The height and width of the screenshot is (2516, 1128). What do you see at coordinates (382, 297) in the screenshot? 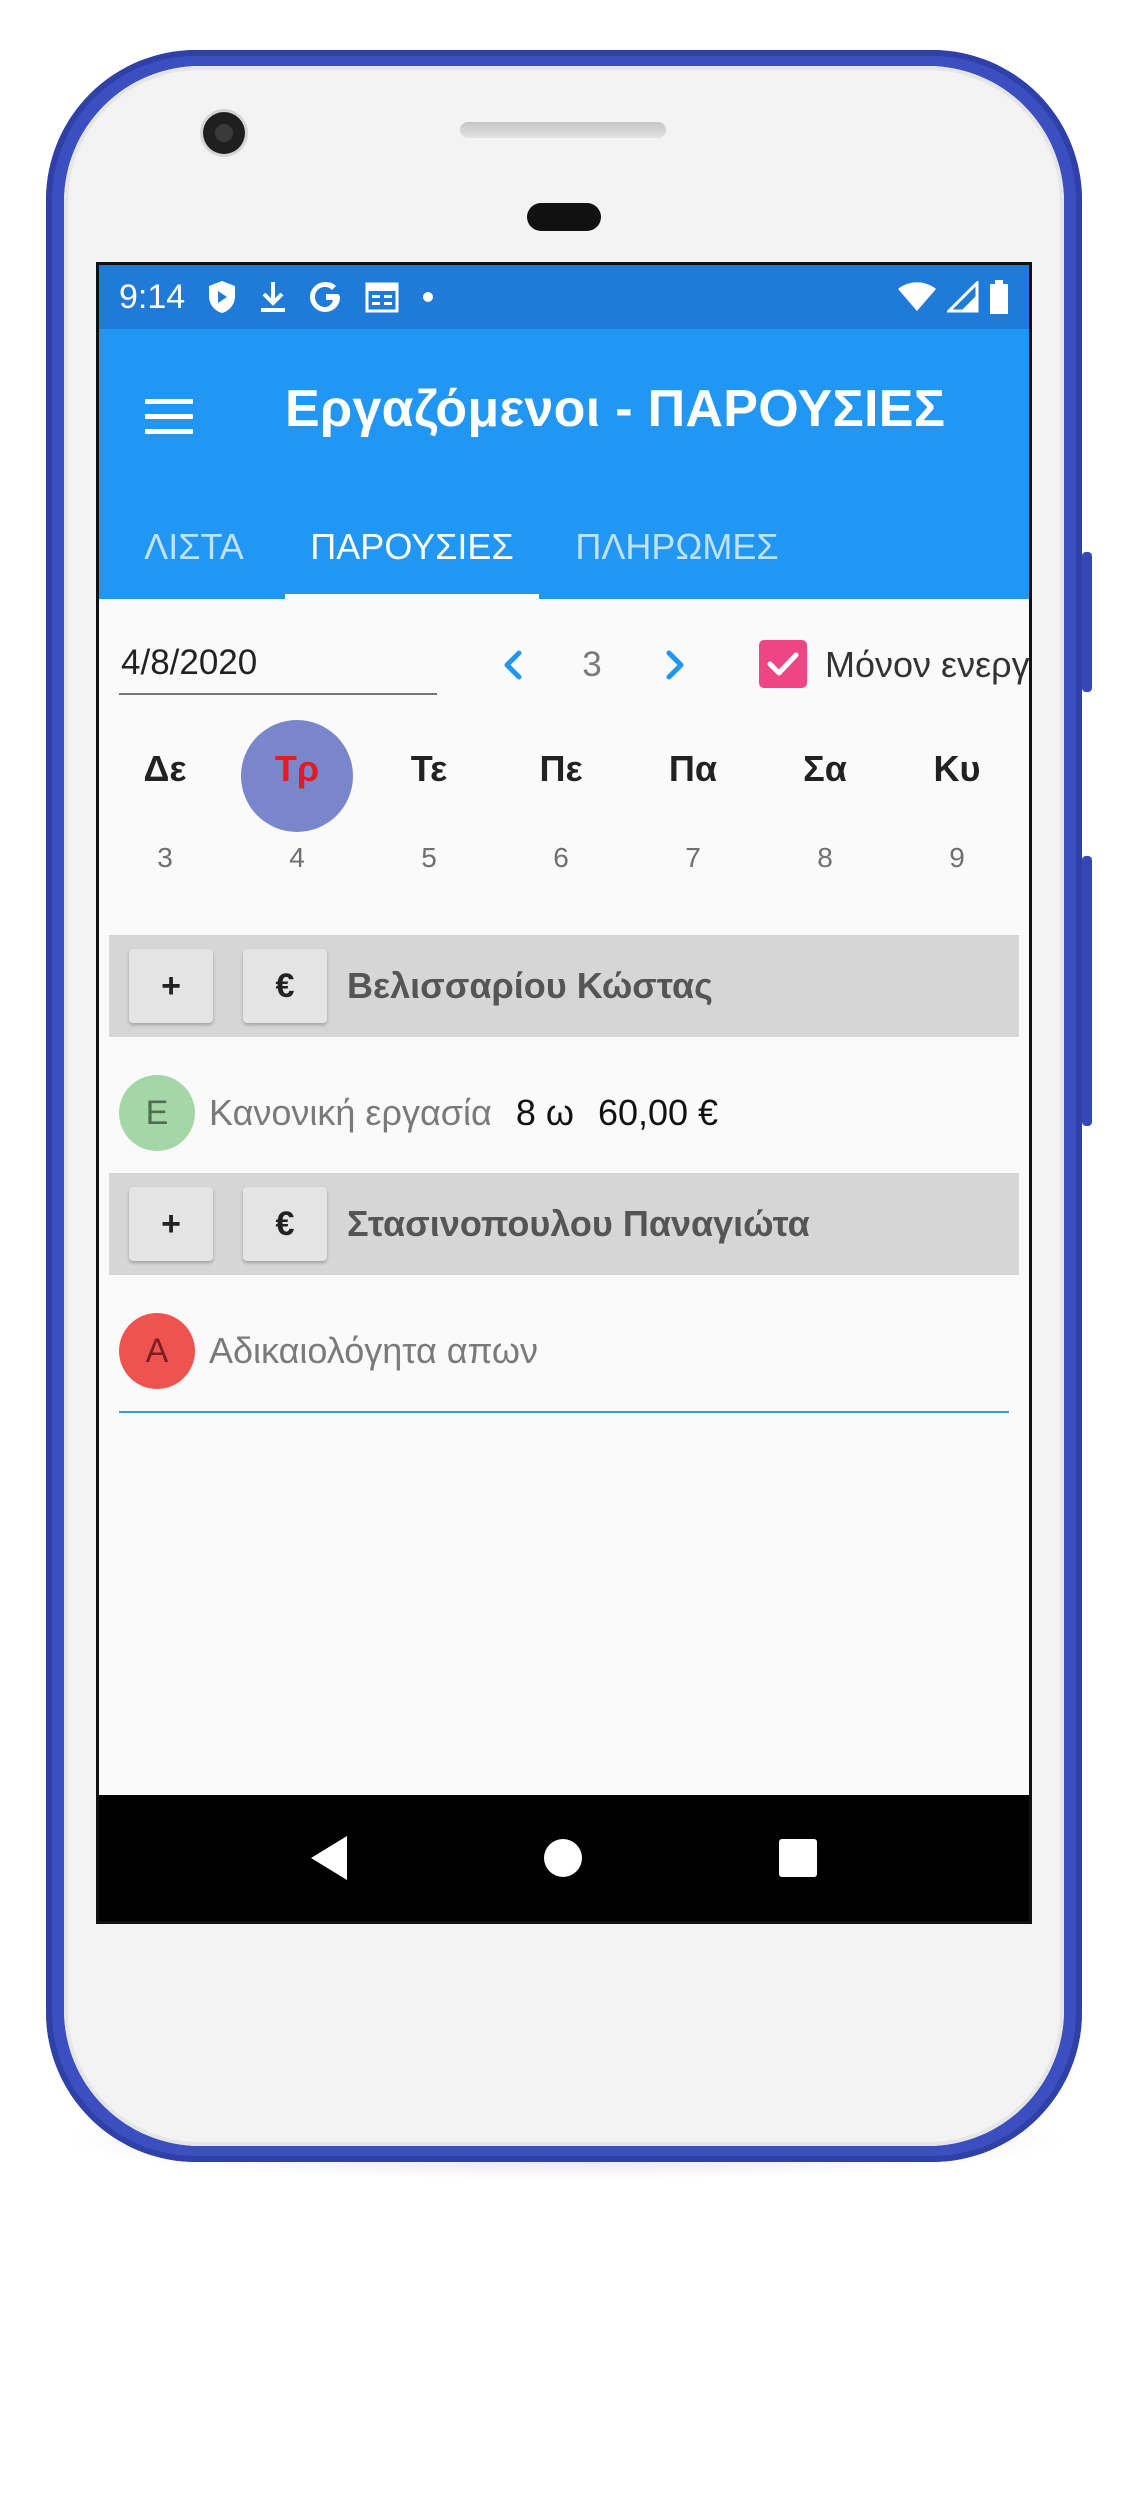
I see `calendar-icon` at bounding box center [382, 297].